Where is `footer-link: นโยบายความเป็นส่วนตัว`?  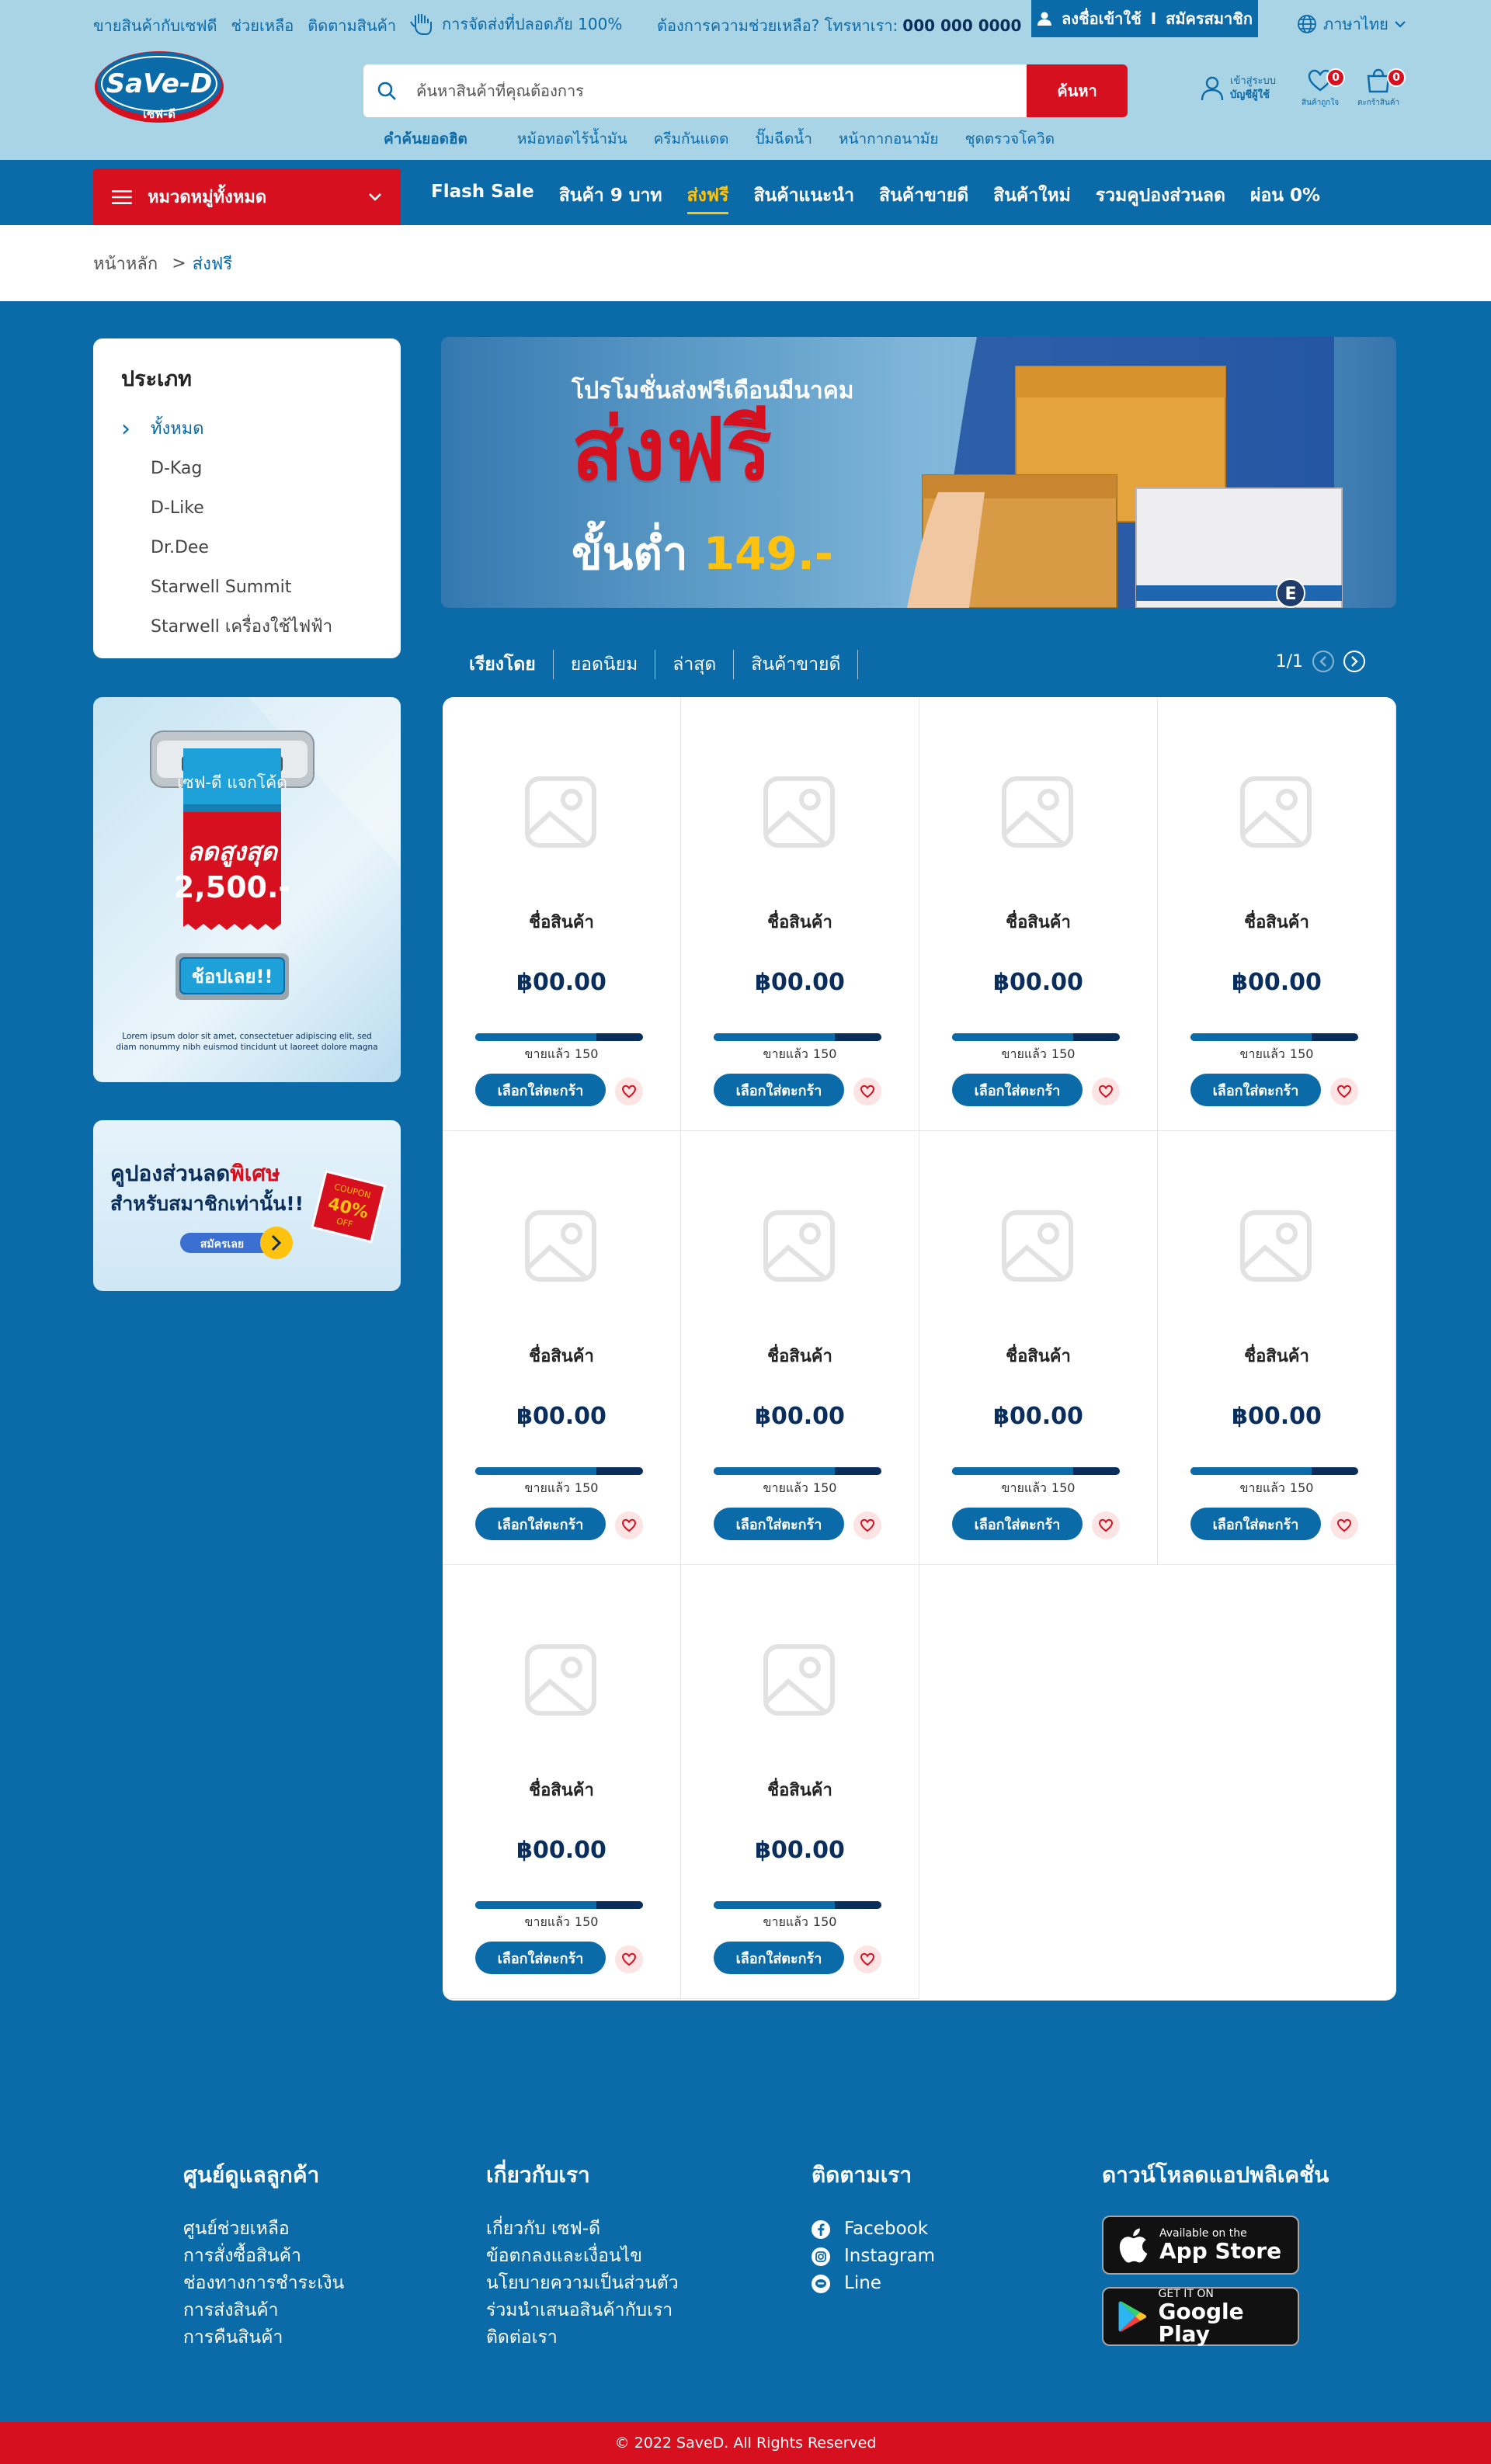
footer-link: นโยบายความเป็นส่วนตัว is located at coordinates (582, 2283).